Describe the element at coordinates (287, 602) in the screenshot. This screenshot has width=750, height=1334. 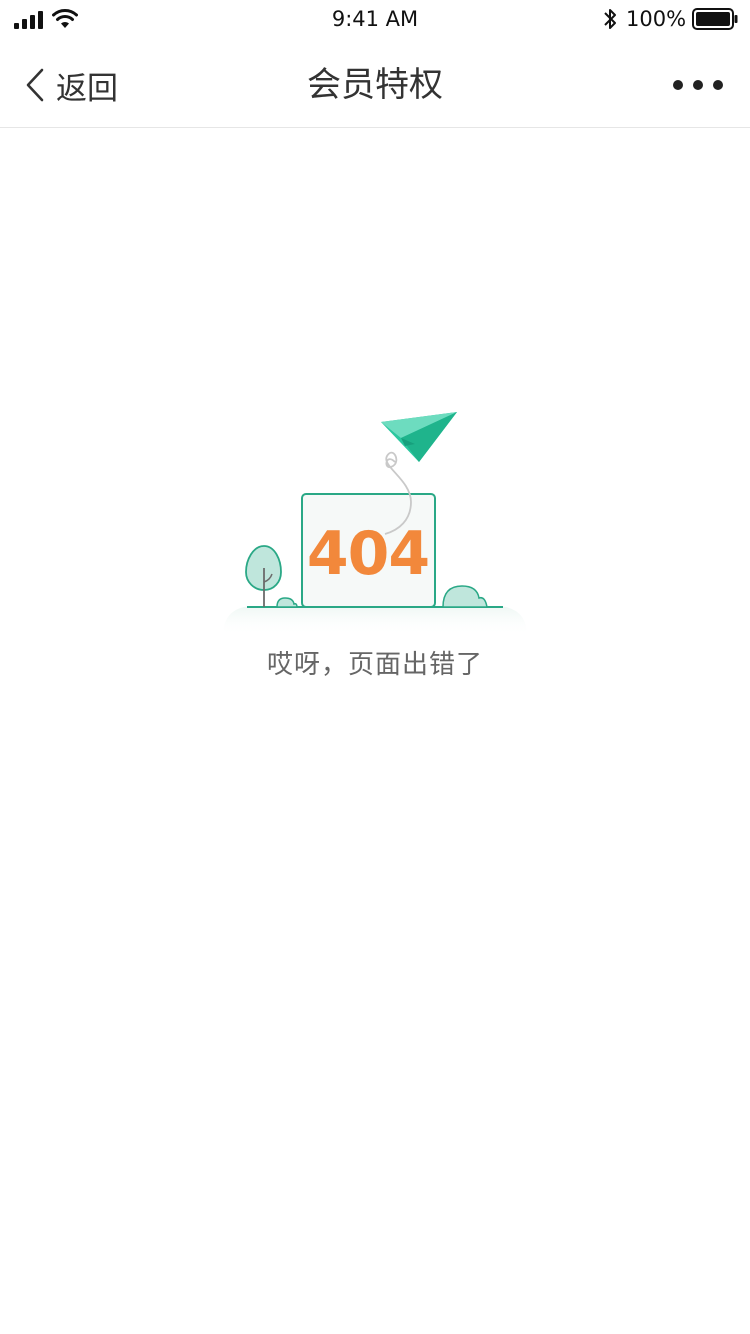
I see `bush-small-icon` at that location.